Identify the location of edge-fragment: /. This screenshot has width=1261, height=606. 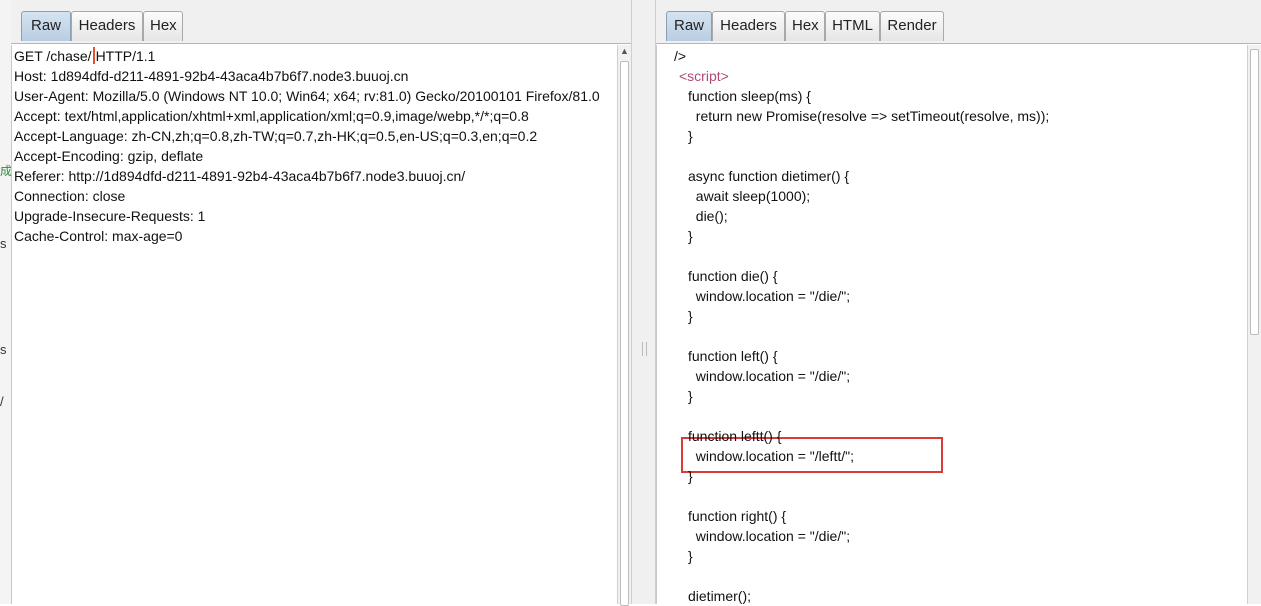
(2, 401).